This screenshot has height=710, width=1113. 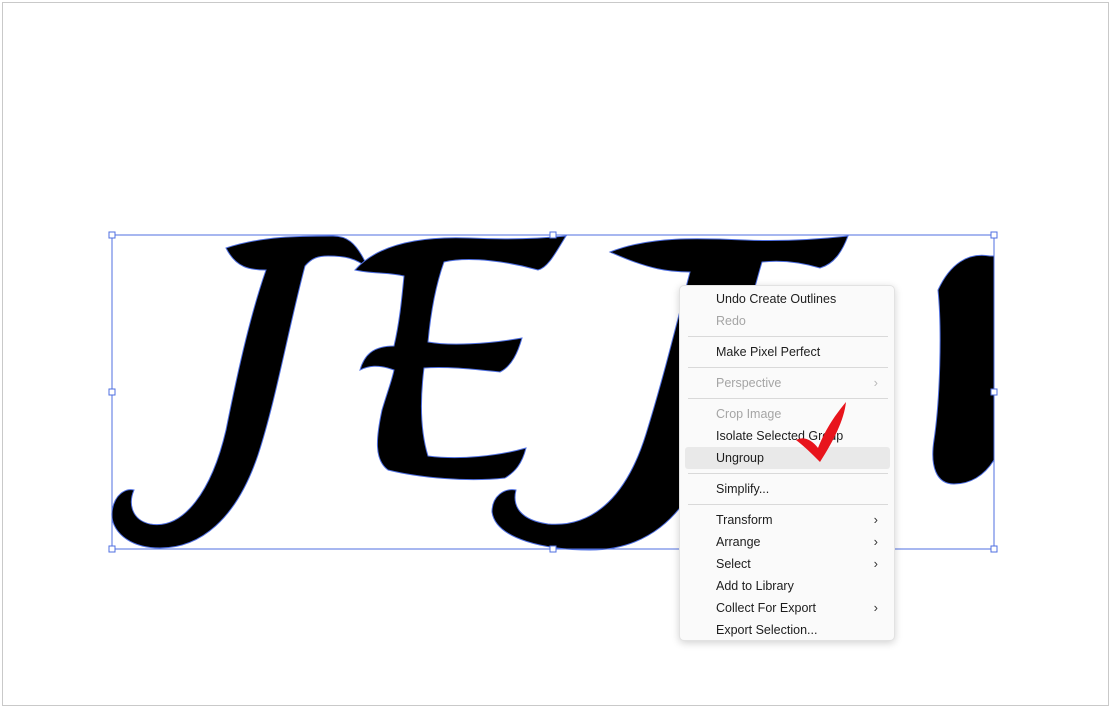 I want to click on handle-bottom-left, so click(x=112, y=549).